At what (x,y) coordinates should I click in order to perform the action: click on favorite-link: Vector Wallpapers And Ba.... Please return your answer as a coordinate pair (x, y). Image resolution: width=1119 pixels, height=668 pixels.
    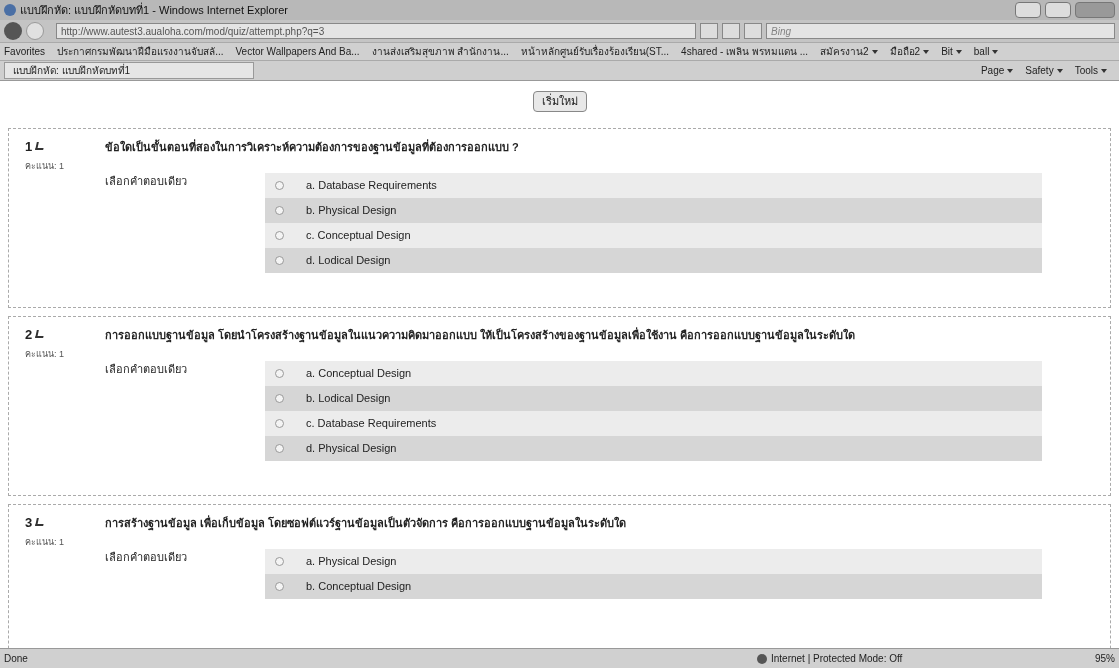
    Looking at the image, I should click on (297, 51).